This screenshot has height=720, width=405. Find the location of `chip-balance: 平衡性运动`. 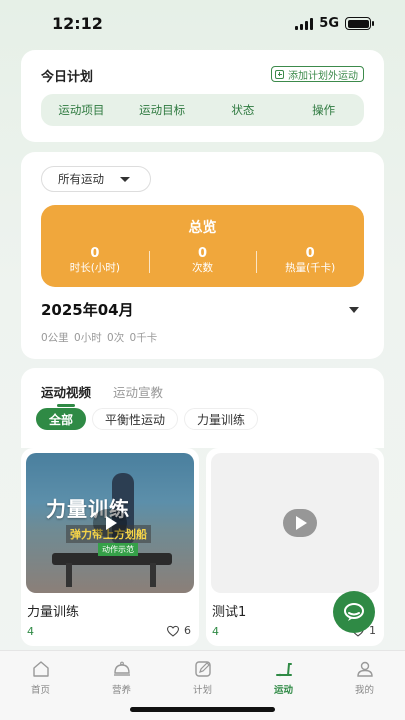

chip-balance: 平衡性运动 is located at coordinates (135, 419).